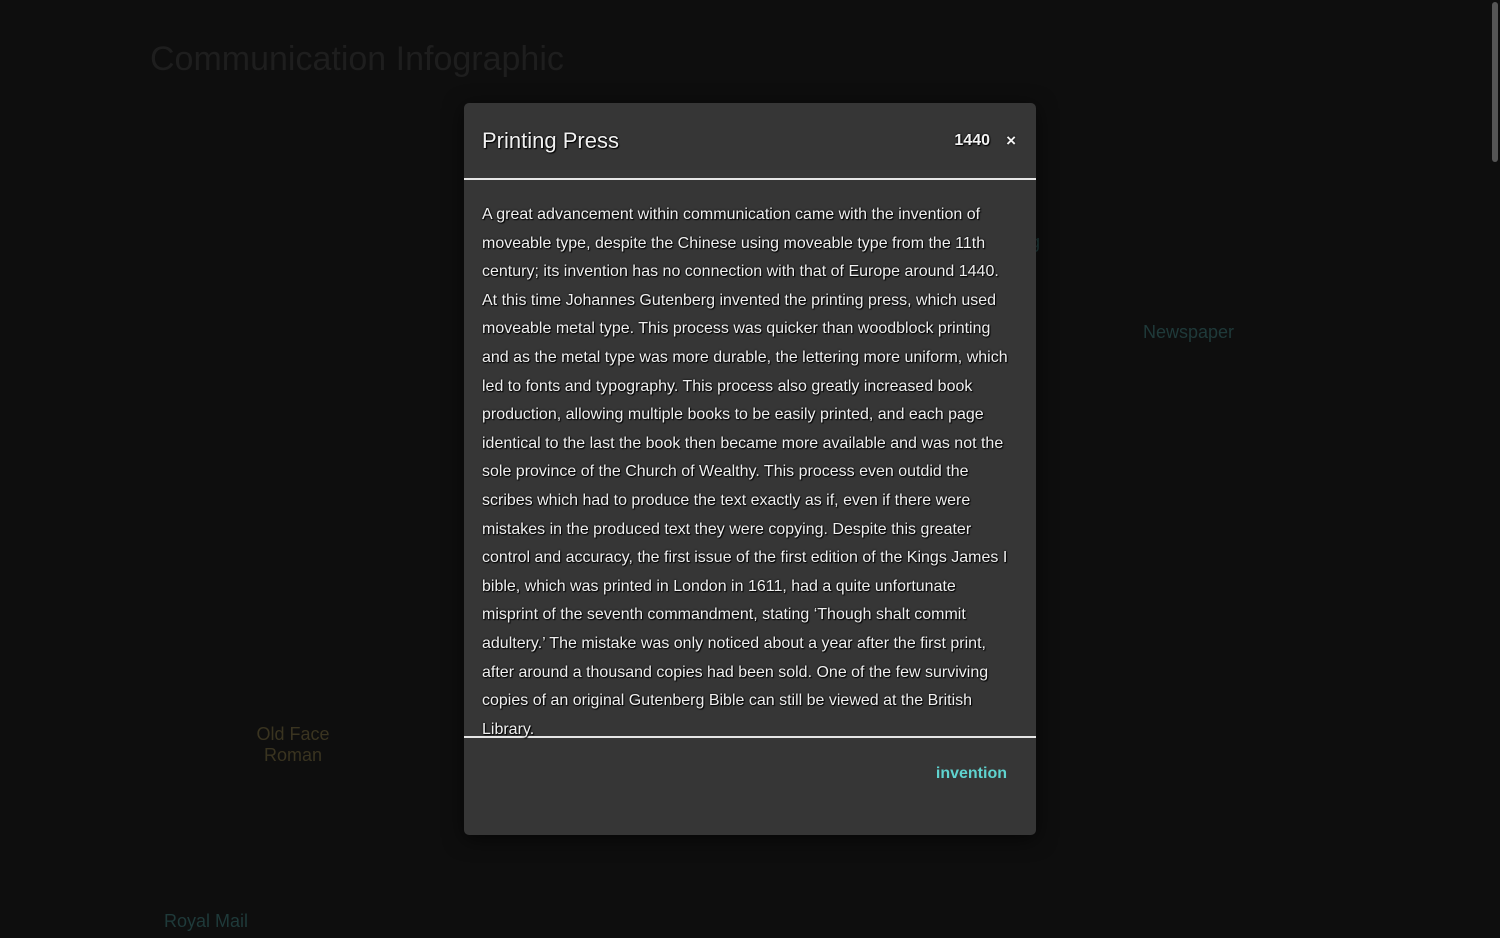 The width and height of the screenshot is (1500, 938). What do you see at coordinates (1495, 82) in the screenshot?
I see `scrollbar-thumb` at bounding box center [1495, 82].